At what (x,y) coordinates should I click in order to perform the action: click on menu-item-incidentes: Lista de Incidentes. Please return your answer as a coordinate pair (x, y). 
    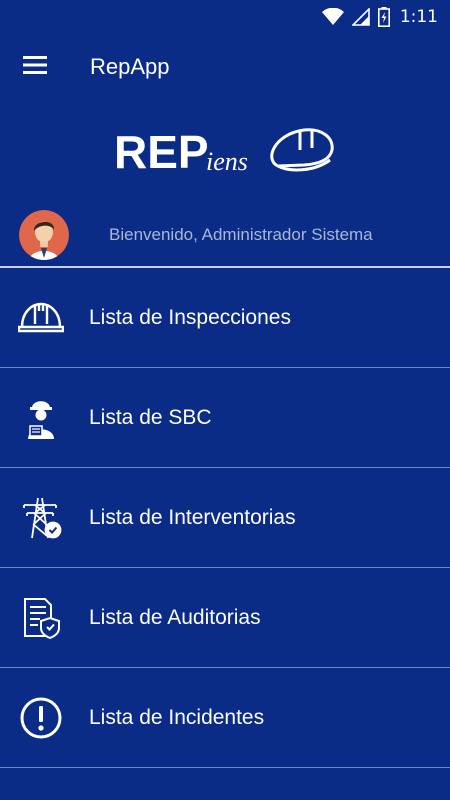
    Looking at the image, I should click on (225, 718).